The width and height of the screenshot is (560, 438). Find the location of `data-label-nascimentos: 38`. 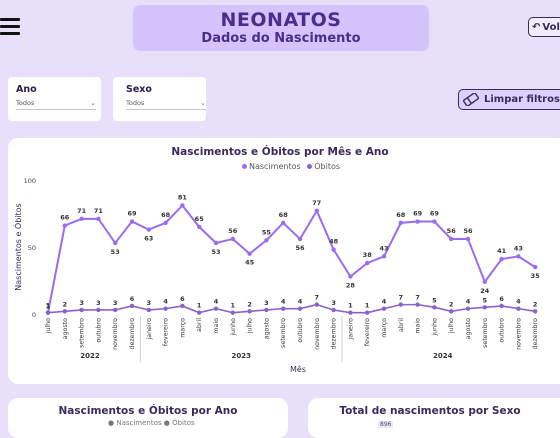

data-label-nascimentos: 38 is located at coordinates (368, 255).